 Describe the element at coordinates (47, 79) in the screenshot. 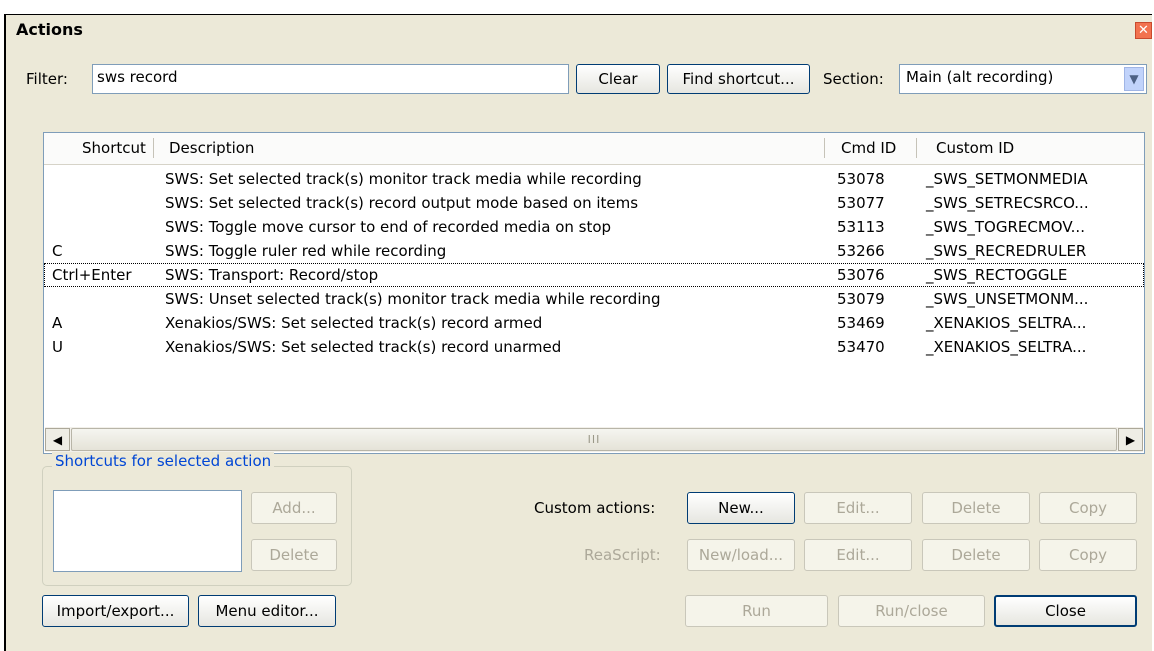

I see `filter-label: Filter:` at that location.